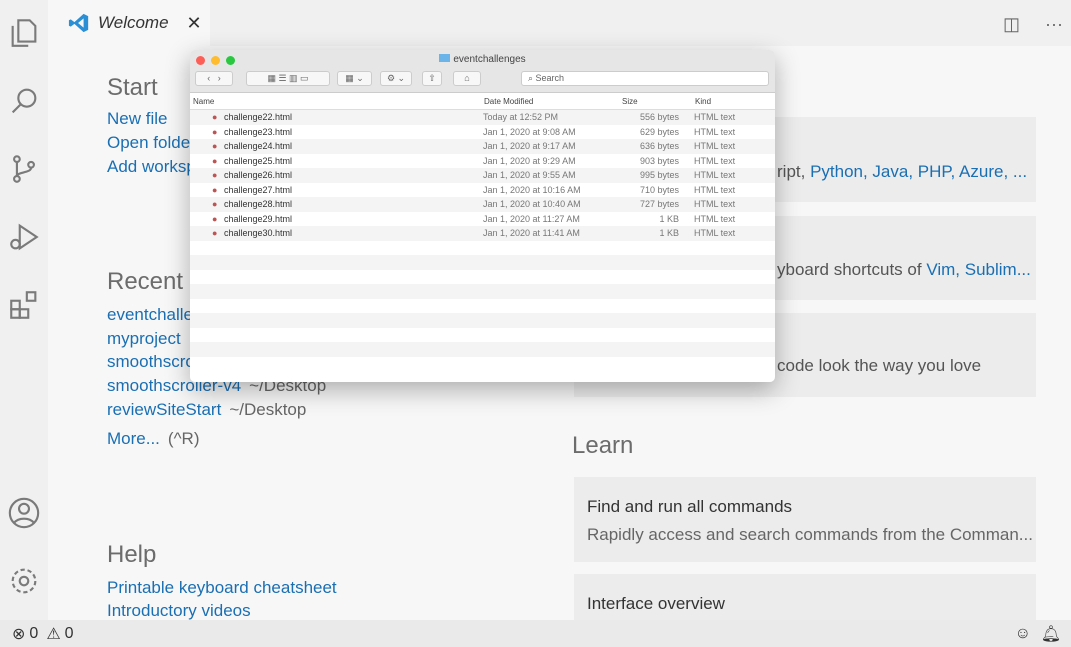 This screenshot has height=647, width=1071. What do you see at coordinates (258, 189) in the screenshot?
I see `file-name: challenge27.html` at bounding box center [258, 189].